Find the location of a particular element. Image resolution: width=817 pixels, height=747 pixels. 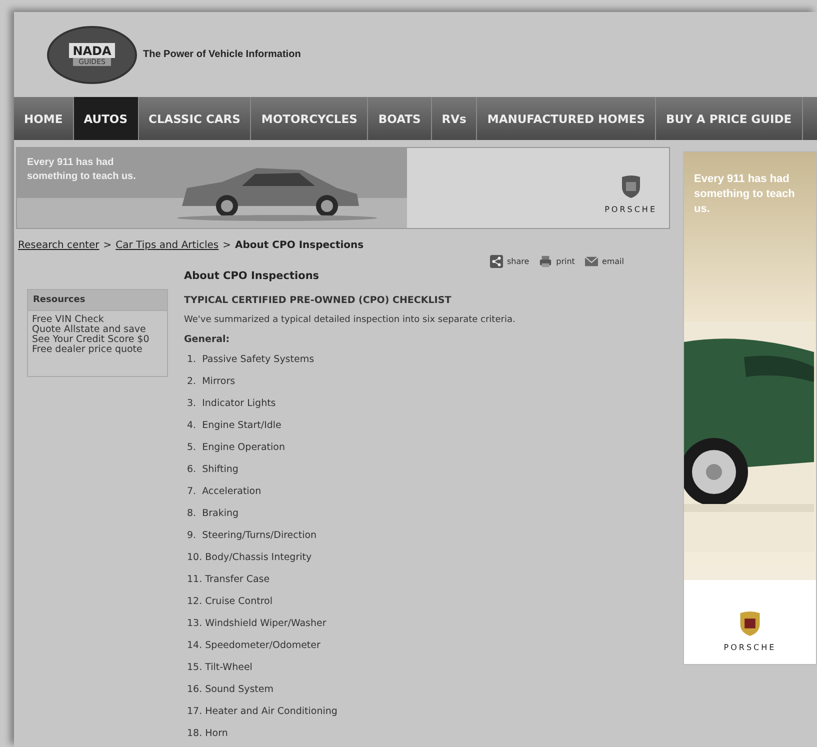

envelope-icon is located at coordinates (591, 261).